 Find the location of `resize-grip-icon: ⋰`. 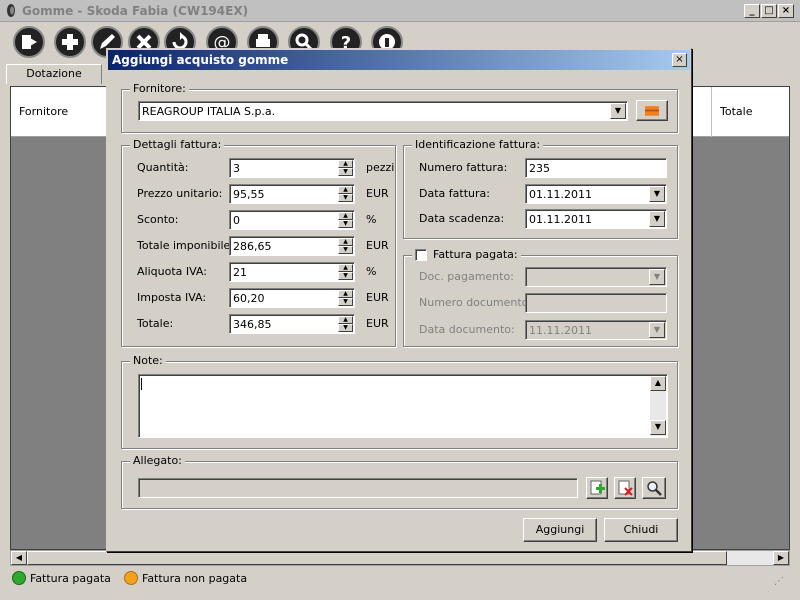

resize-grip-icon: ⋰ is located at coordinates (779, 581).